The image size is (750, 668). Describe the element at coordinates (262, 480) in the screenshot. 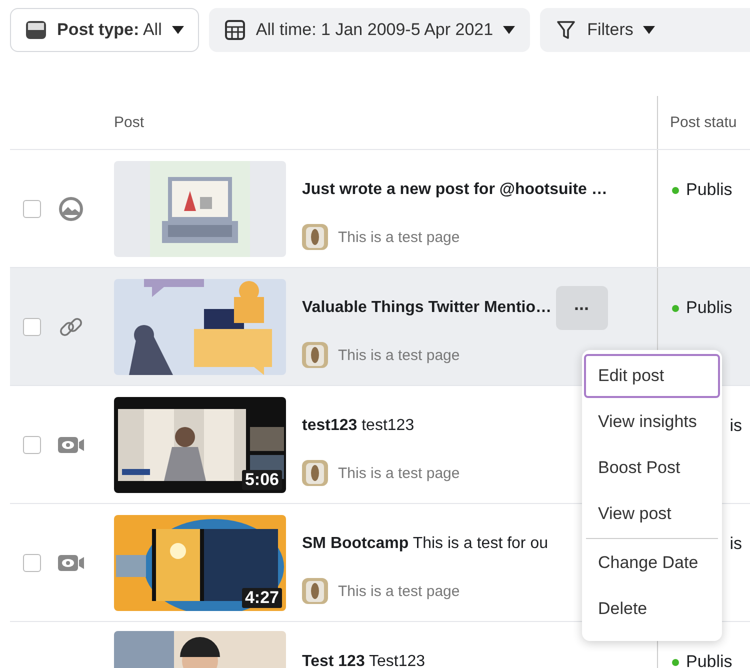

I see `video-duration: 5:06` at that location.